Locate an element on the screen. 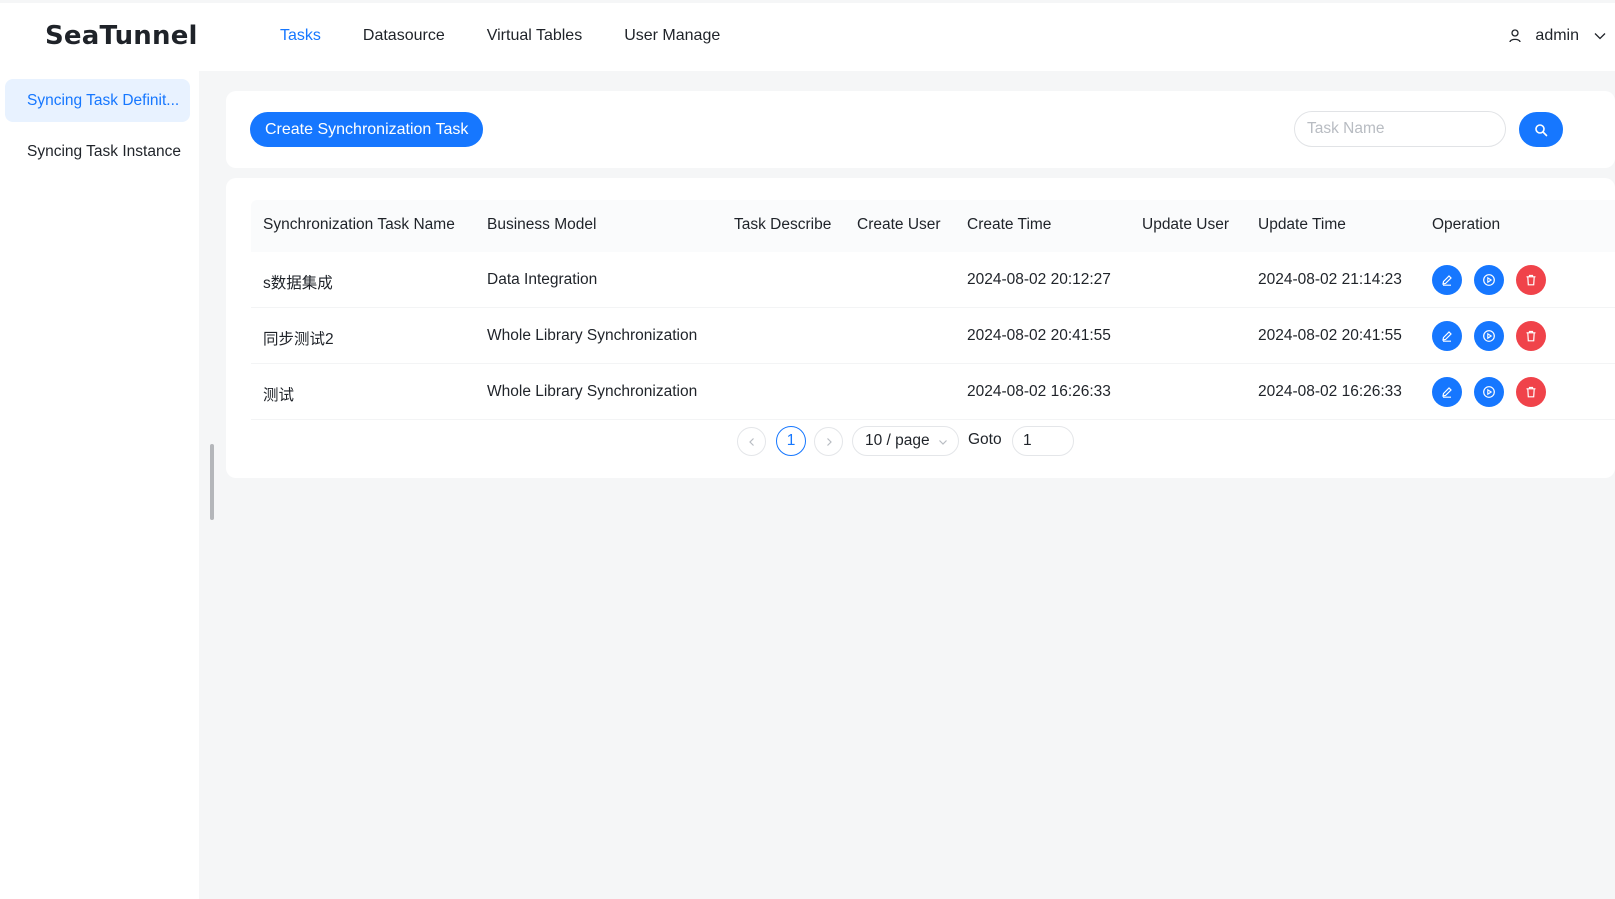  create-task-button: Create Synchronization Task is located at coordinates (366, 129).